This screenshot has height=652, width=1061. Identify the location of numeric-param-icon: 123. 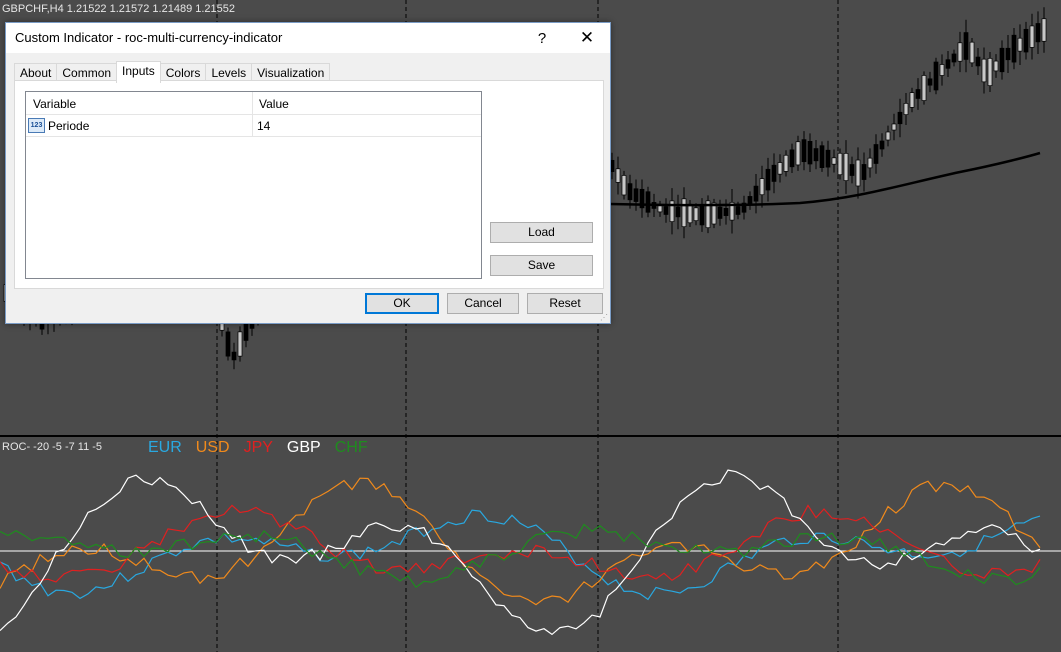
(36, 125).